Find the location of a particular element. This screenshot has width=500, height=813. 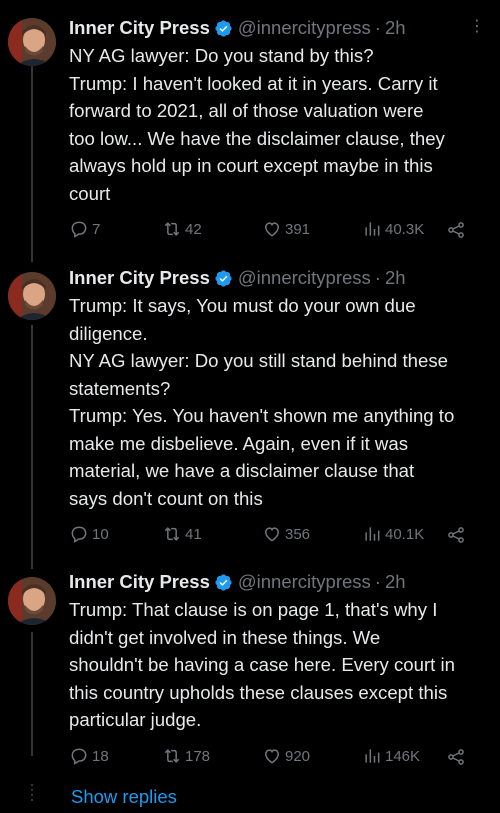

reply-count: 10 is located at coordinates (100, 534).